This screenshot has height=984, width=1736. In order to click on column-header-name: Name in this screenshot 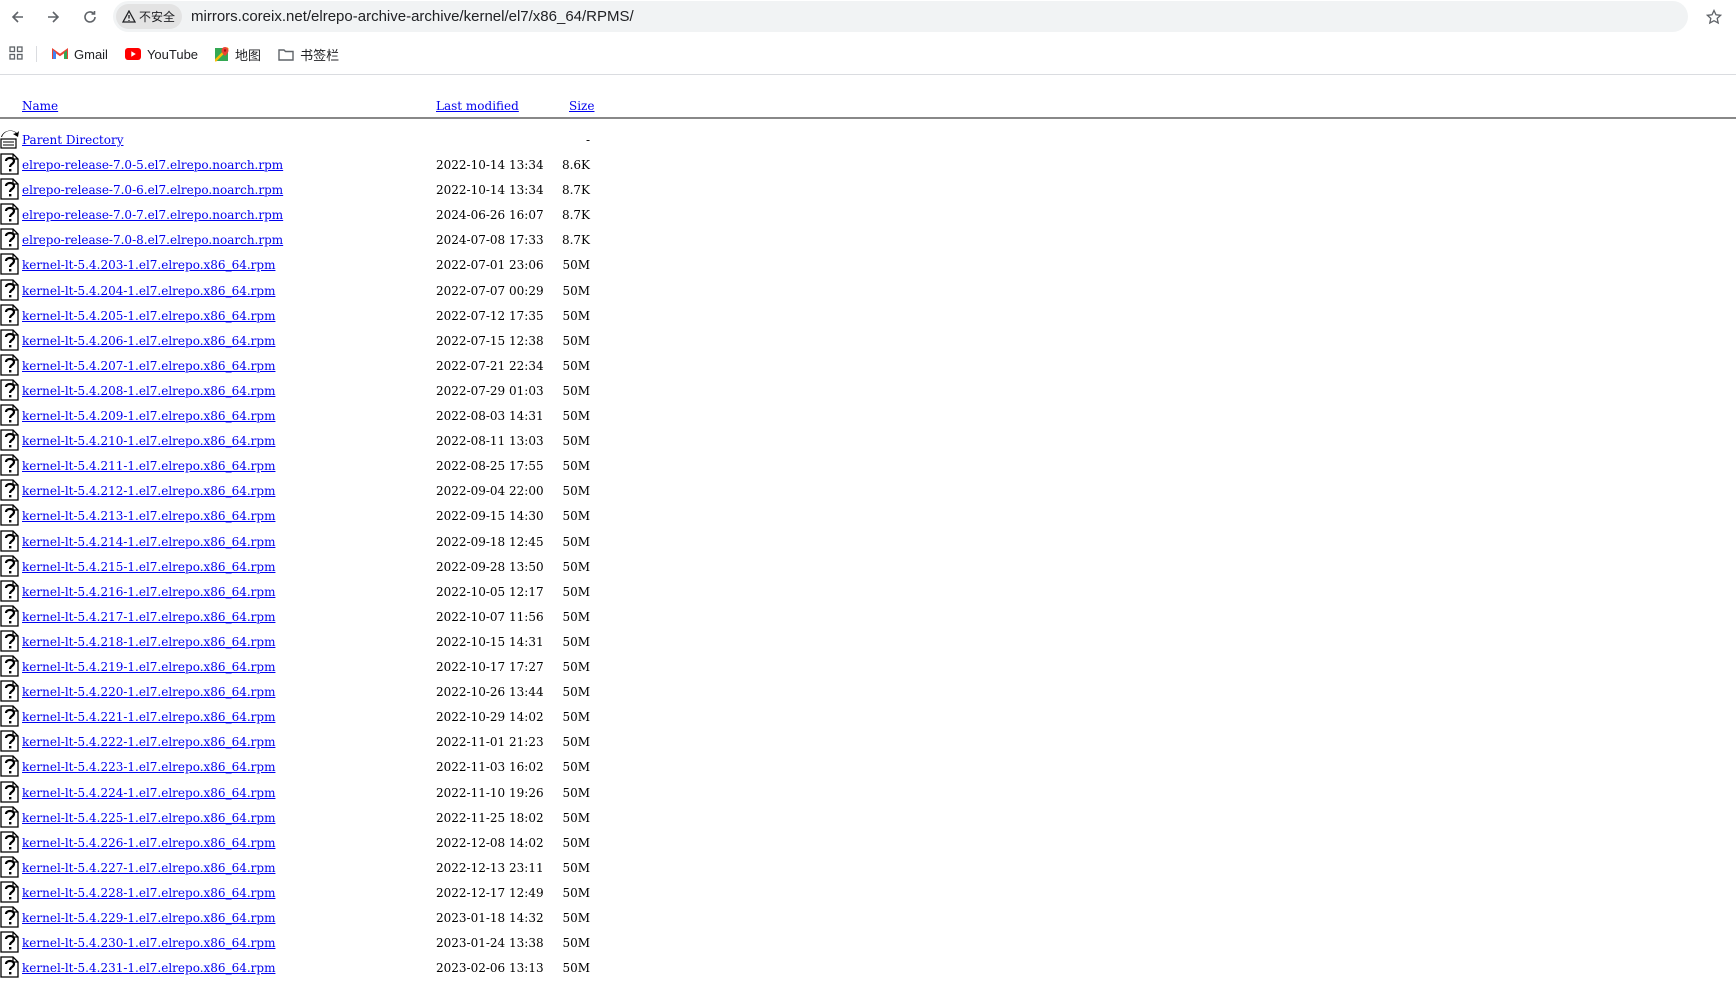, I will do `click(40, 107)`.